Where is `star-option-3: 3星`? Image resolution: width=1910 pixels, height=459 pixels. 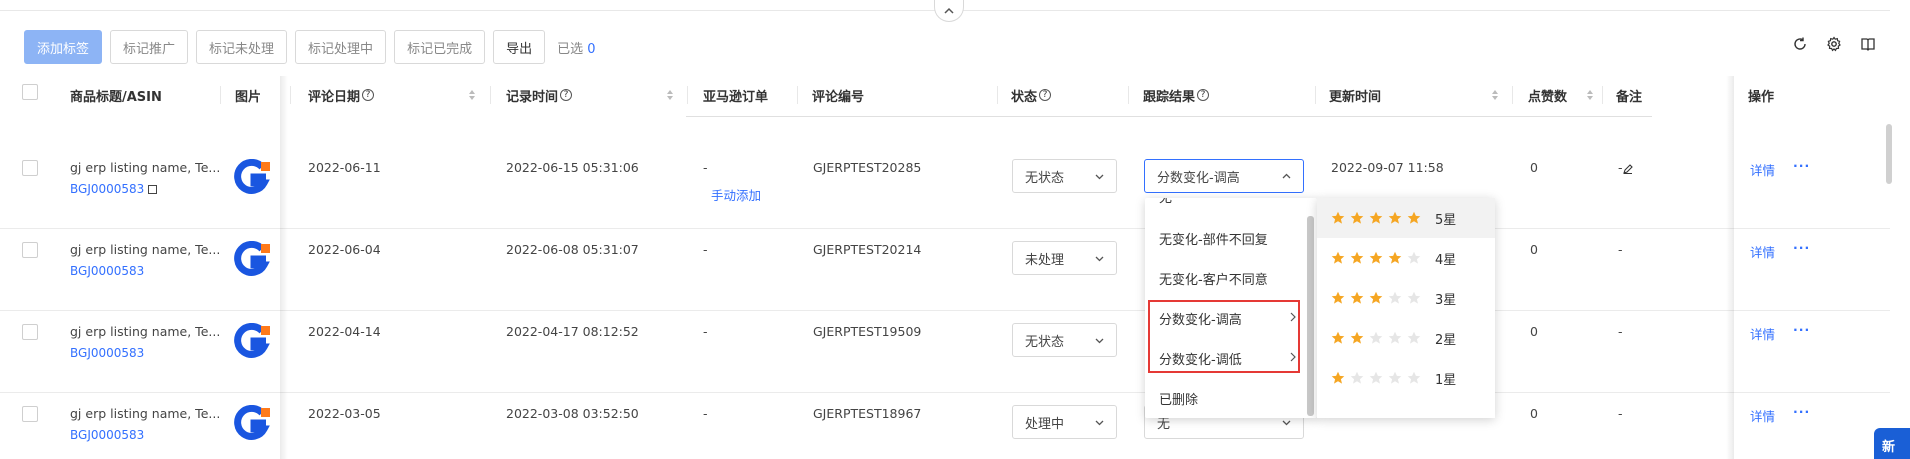
star-option-3: 3星 is located at coordinates (1406, 298).